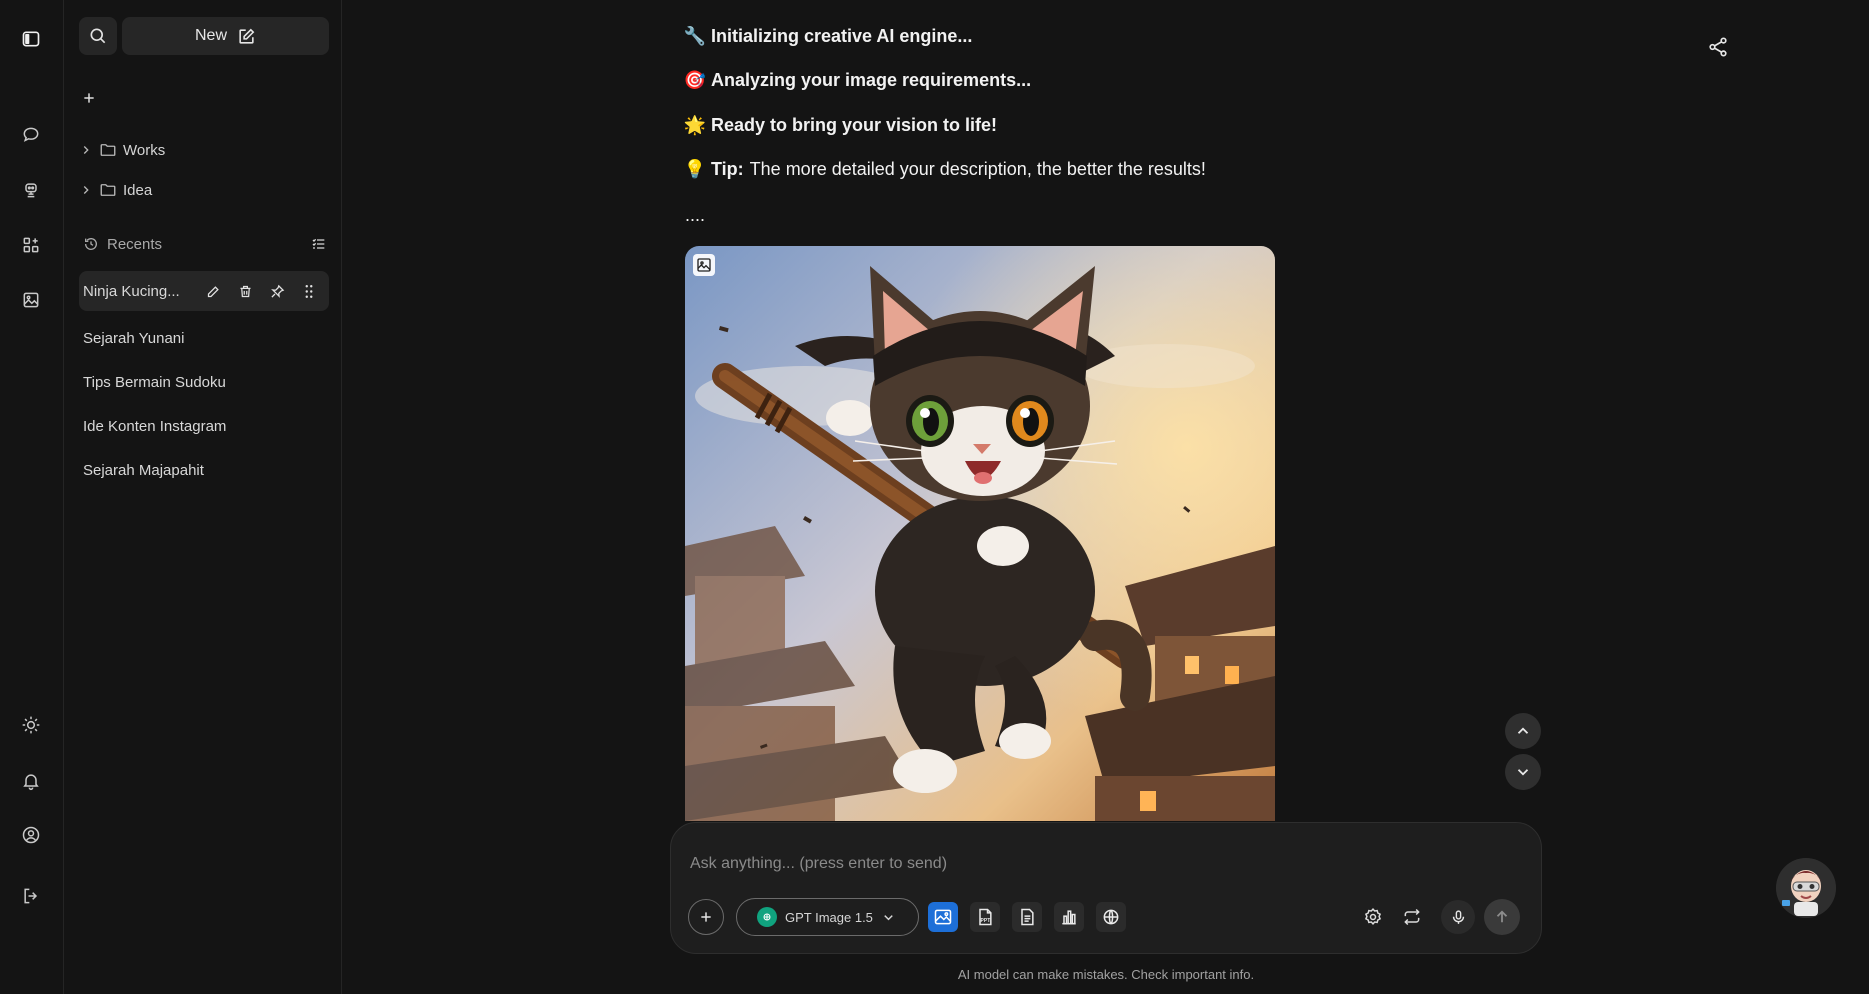 The width and height of the screenshot is (1869, 994). What do you see at coordinates (135, 244) in the screenshot?
I see `recents-label: Recents` at bounding box center [135, 244].